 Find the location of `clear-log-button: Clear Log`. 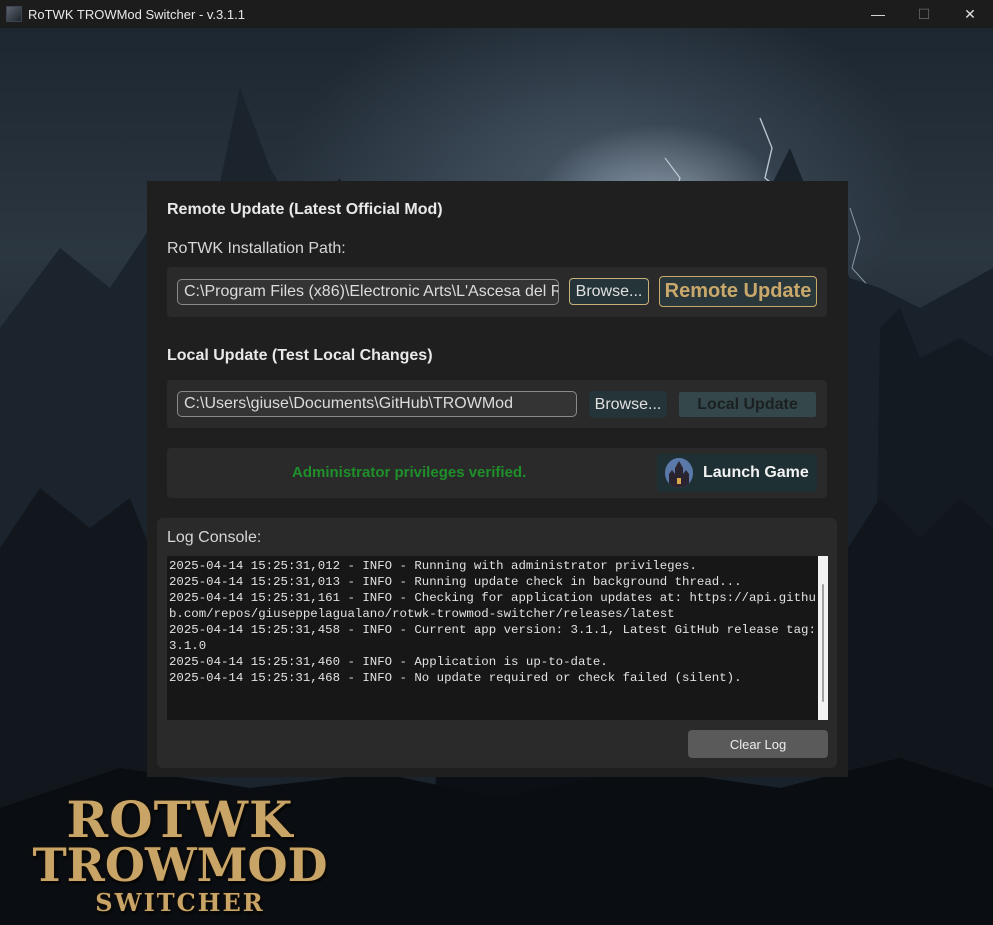

clear-log-button: Clear Log is located at coordinates (758, 744).